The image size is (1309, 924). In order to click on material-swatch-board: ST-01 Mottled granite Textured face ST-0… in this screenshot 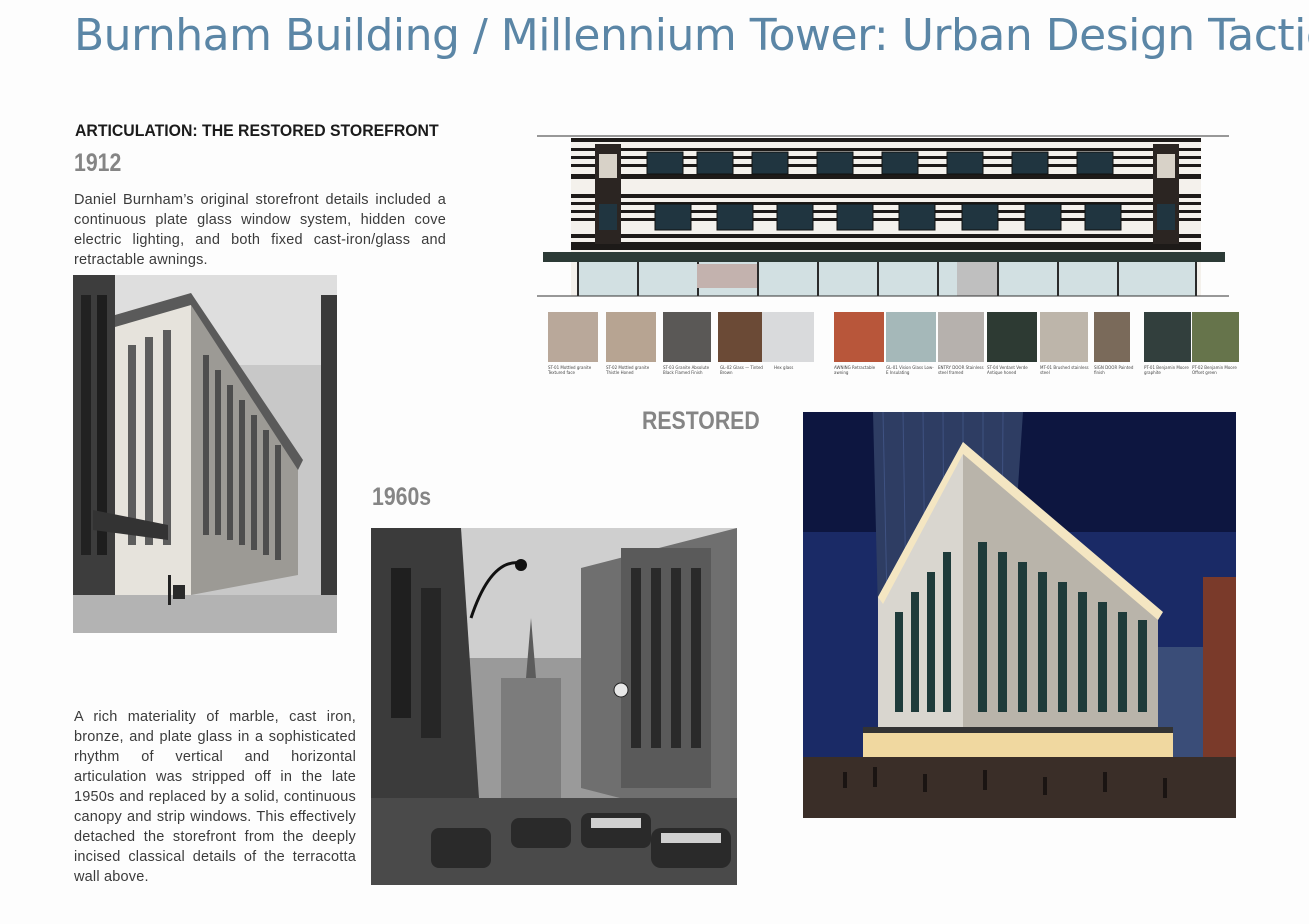, I will do `click(898, 359)`.